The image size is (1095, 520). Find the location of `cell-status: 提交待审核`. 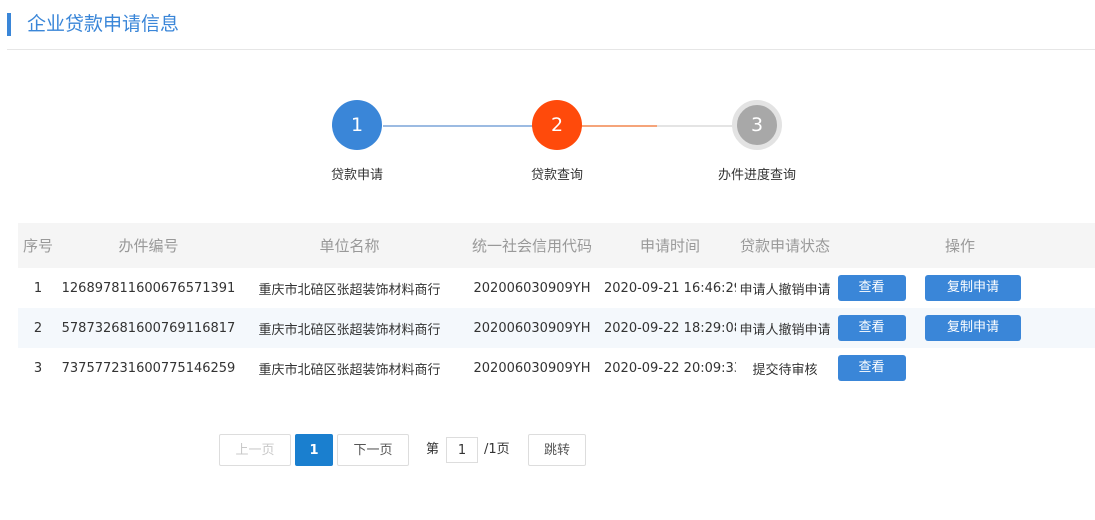

cell-status: 提交待审核 is located at coordinates (785, 370).